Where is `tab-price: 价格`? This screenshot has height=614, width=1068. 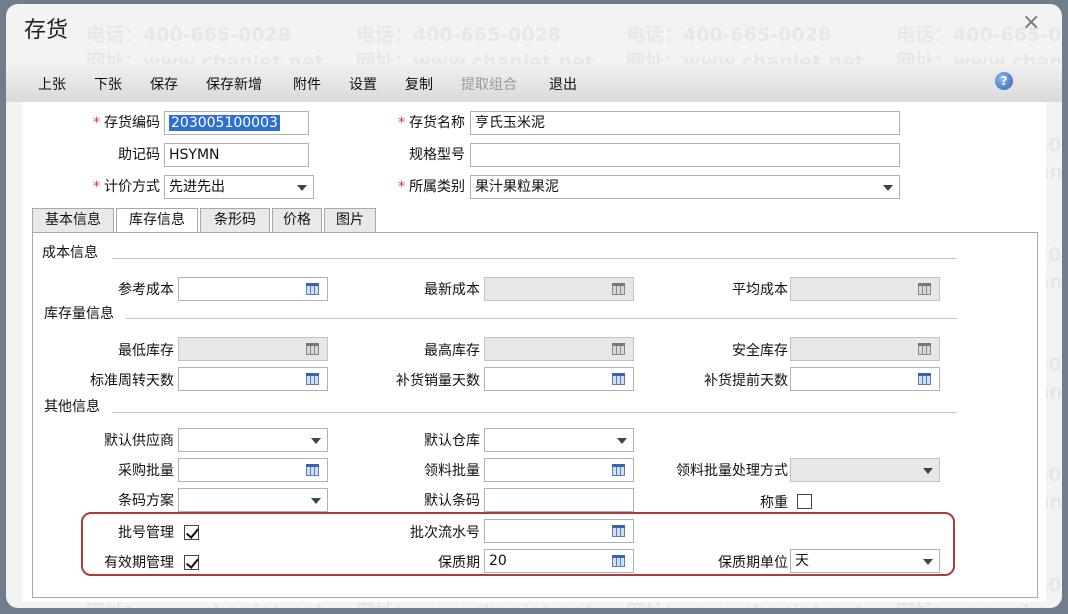
tab-price: 价格 is located at coordinates (297, 220).